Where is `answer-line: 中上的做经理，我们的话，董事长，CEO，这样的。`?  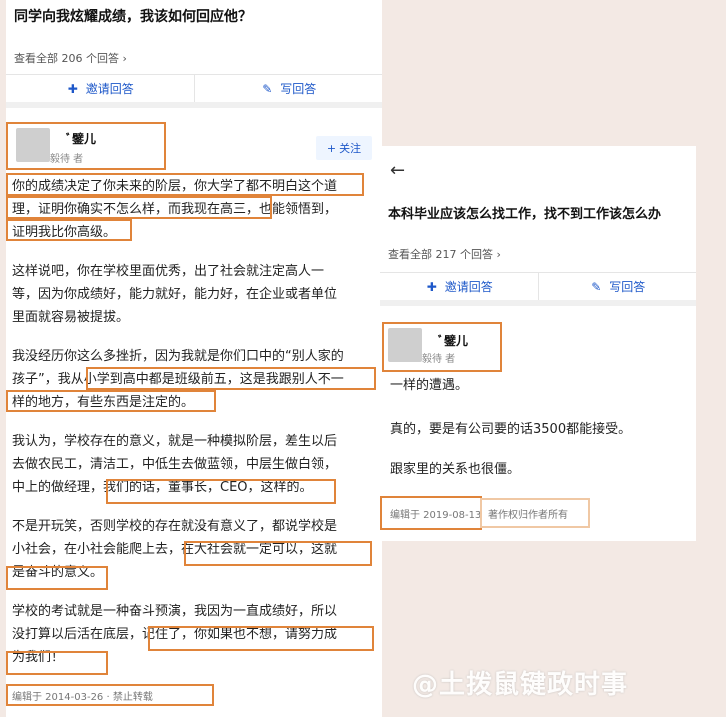 answer-line: 中上的做经理，我们的话，董事长，CEO，这样的。 is located at coordinates (162, 487).